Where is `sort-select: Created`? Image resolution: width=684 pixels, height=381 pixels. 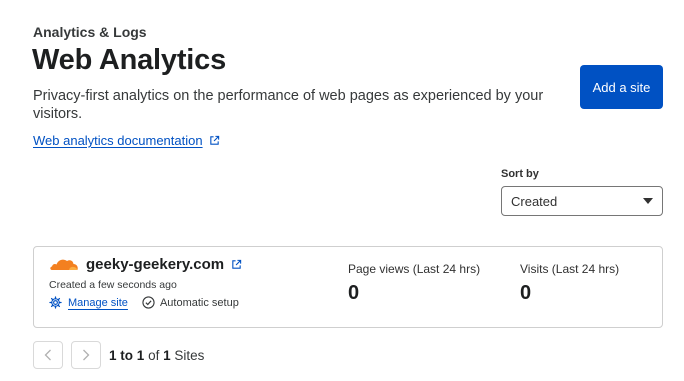 sort-select: Created is located at coordinates (582, 201).